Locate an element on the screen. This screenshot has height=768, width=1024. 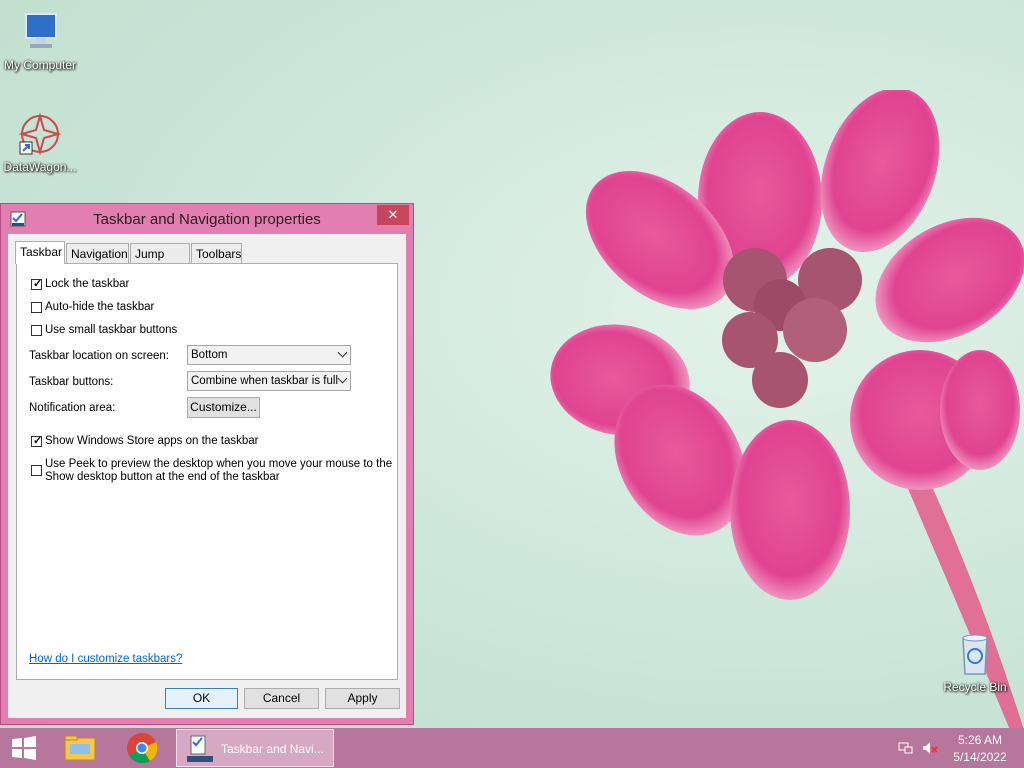
windows-start-icon is located at coordinates (24, 748).